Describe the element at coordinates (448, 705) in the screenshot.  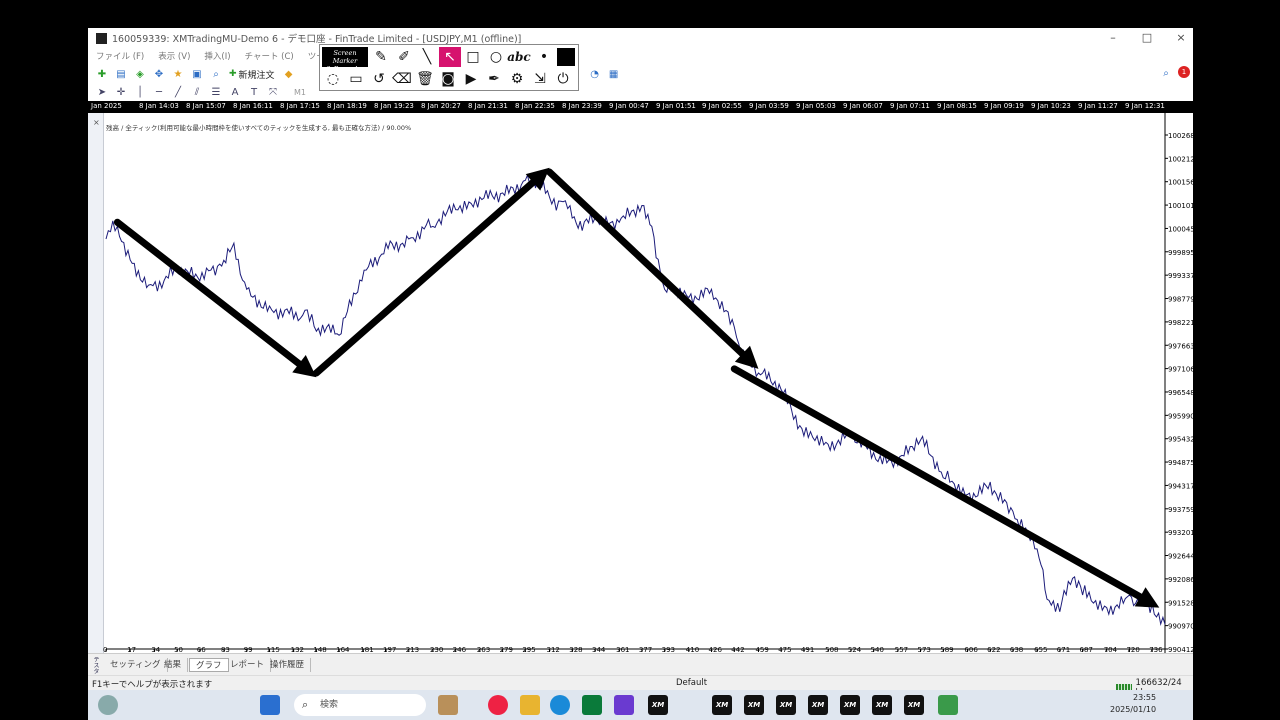
I see `widgets-icon` at that location.